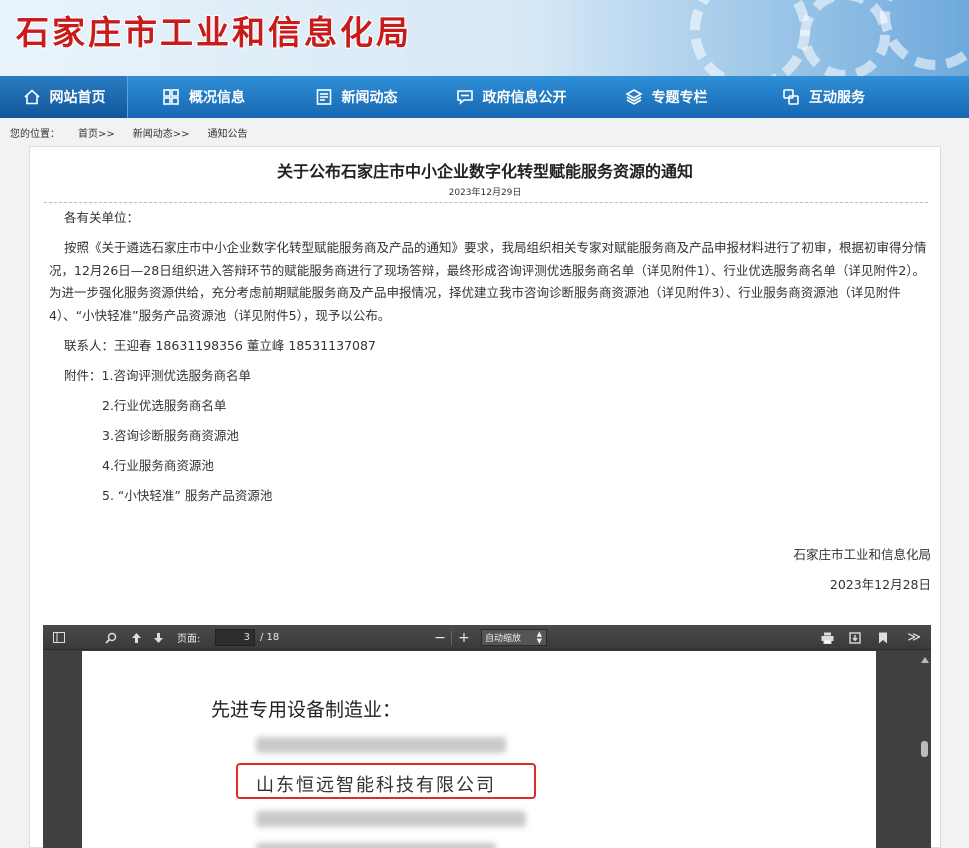  I want to click on next-page-icon, so click(158, 637).